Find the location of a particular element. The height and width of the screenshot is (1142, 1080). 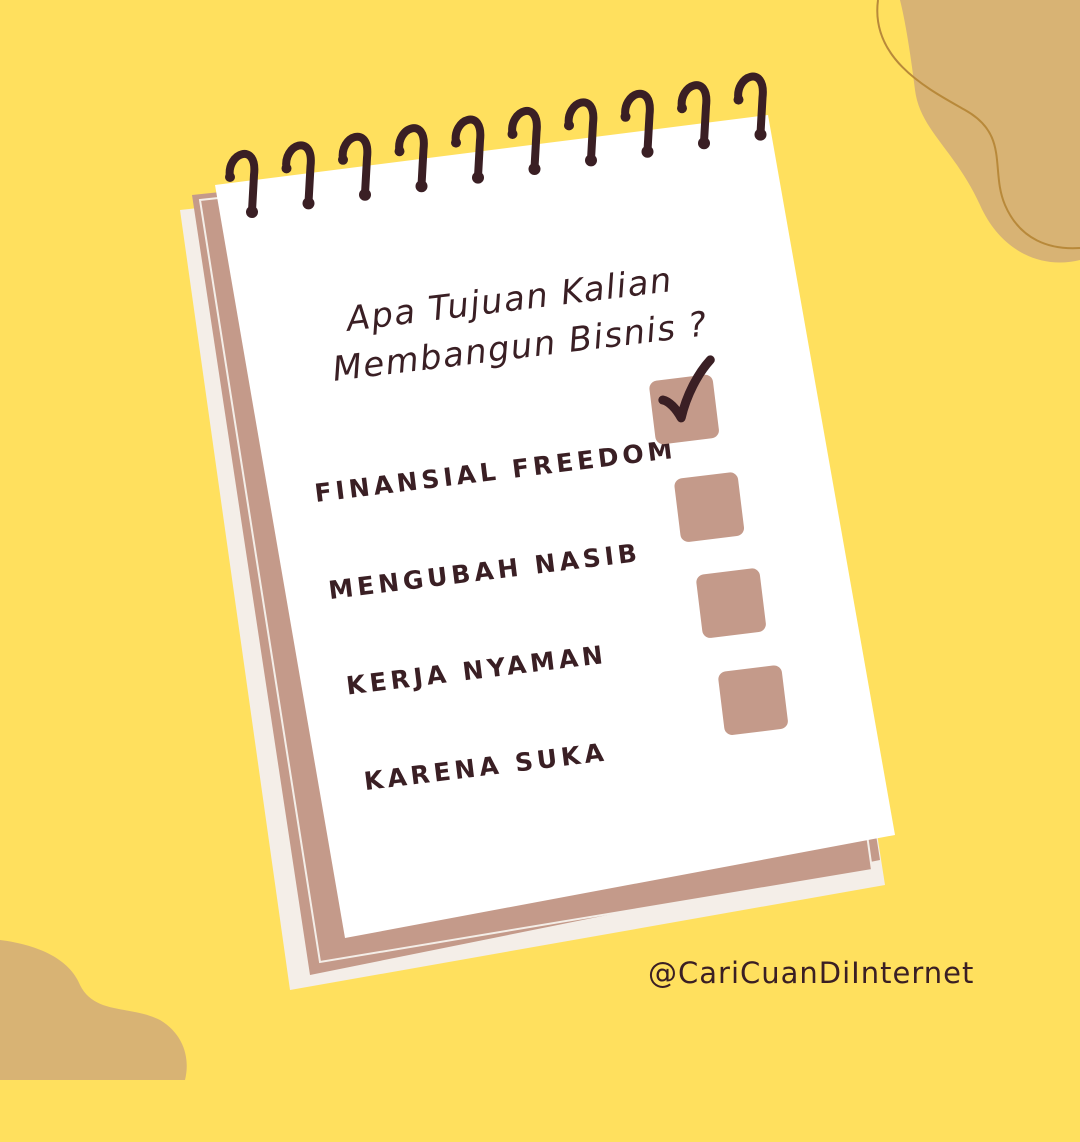

checkmark-icon is located at coordinates (686, 389).